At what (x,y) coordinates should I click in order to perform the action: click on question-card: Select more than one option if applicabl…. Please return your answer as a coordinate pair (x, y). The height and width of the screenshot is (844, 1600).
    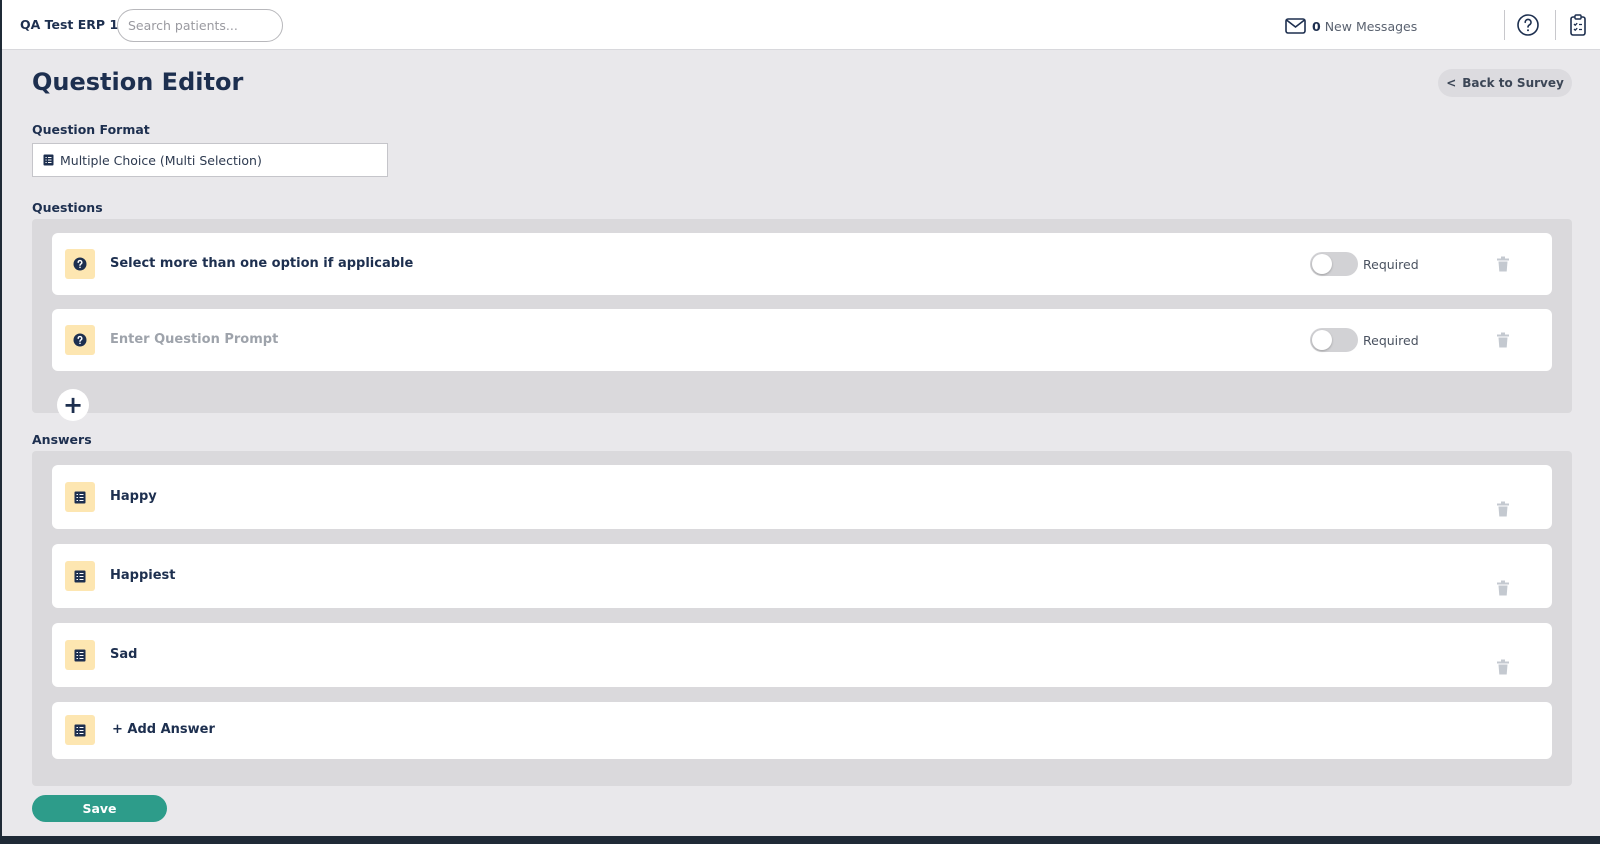
    Looking at the image, I should click on (802, 264).